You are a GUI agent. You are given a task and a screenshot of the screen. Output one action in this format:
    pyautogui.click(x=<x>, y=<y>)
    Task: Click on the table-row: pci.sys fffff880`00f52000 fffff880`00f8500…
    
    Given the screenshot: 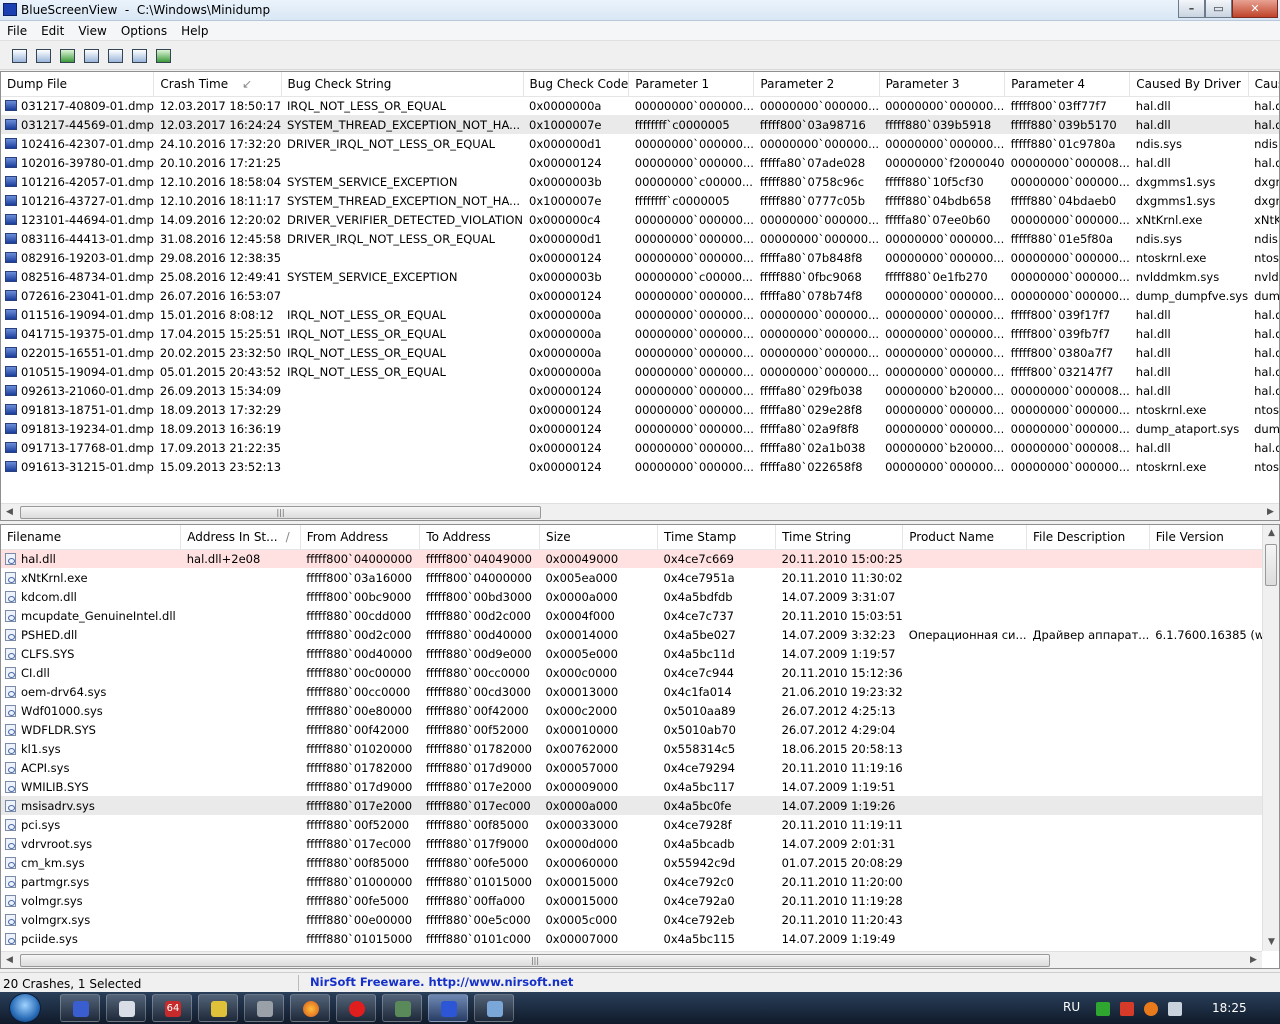 What is the action you would take?
    pyautogui.click(x=640, y=824)
    